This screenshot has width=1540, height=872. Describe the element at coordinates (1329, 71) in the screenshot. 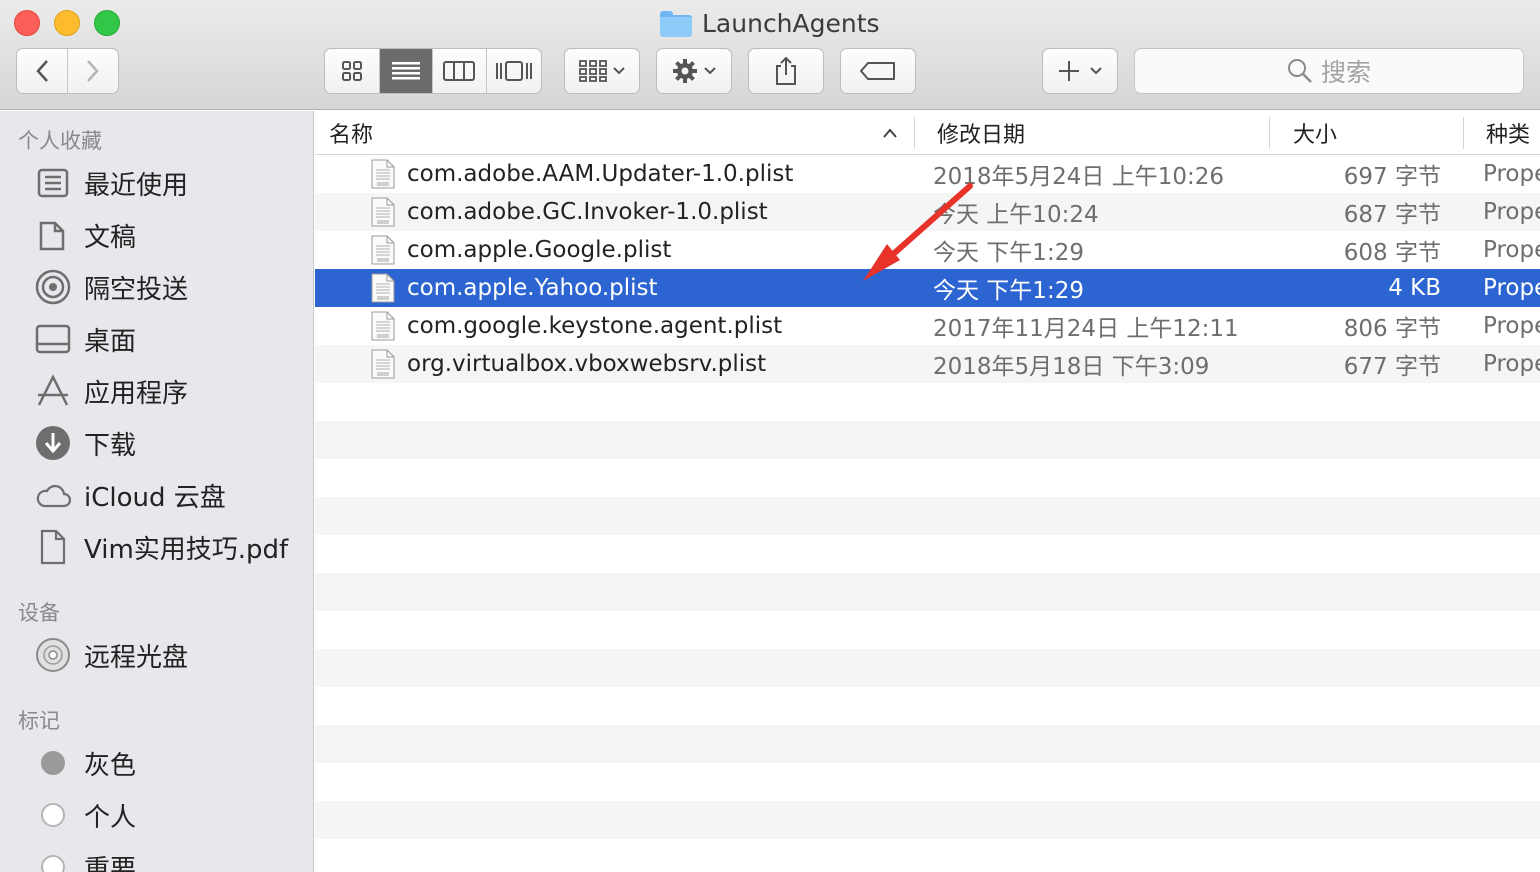

I see `search-field: 搜索` at that location.